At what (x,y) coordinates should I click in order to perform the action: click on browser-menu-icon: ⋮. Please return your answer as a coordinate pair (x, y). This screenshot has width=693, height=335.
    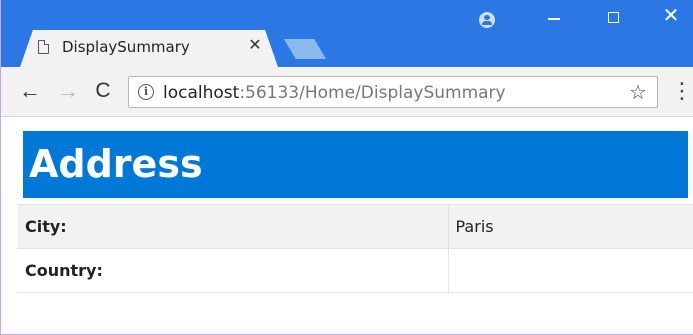
    Looking at the image, I should click on (682, 91).